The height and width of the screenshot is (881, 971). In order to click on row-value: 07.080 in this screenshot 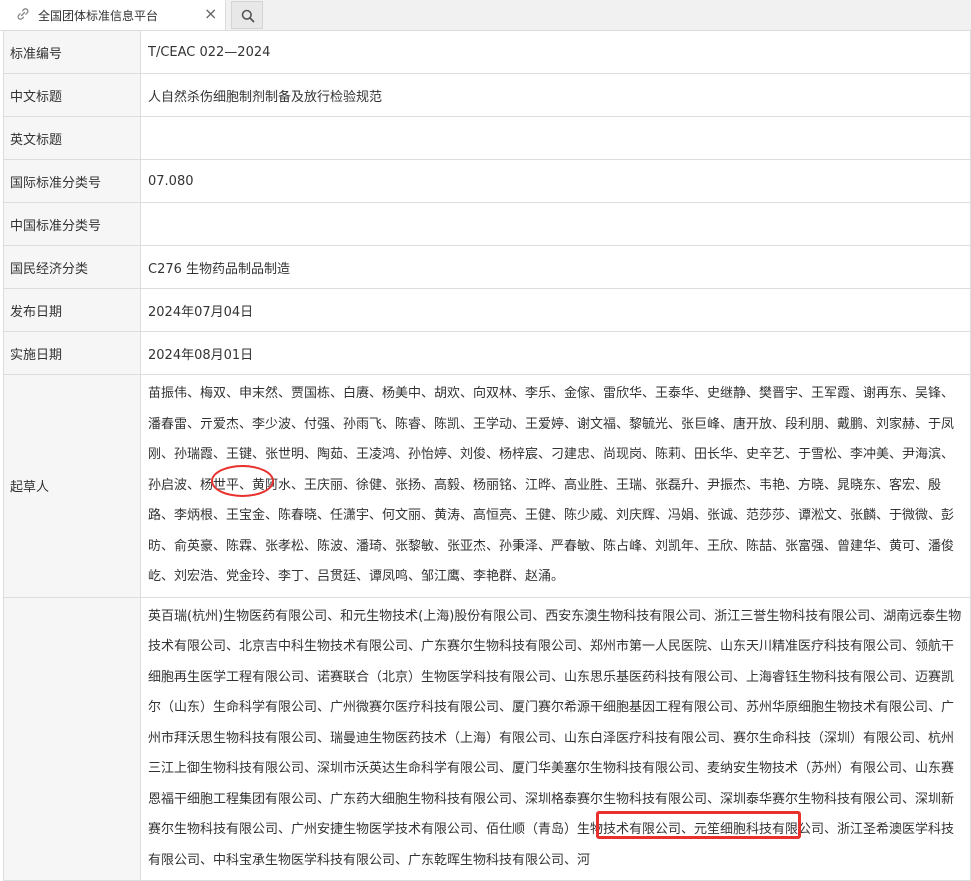, I will do `click(555, 181)`.